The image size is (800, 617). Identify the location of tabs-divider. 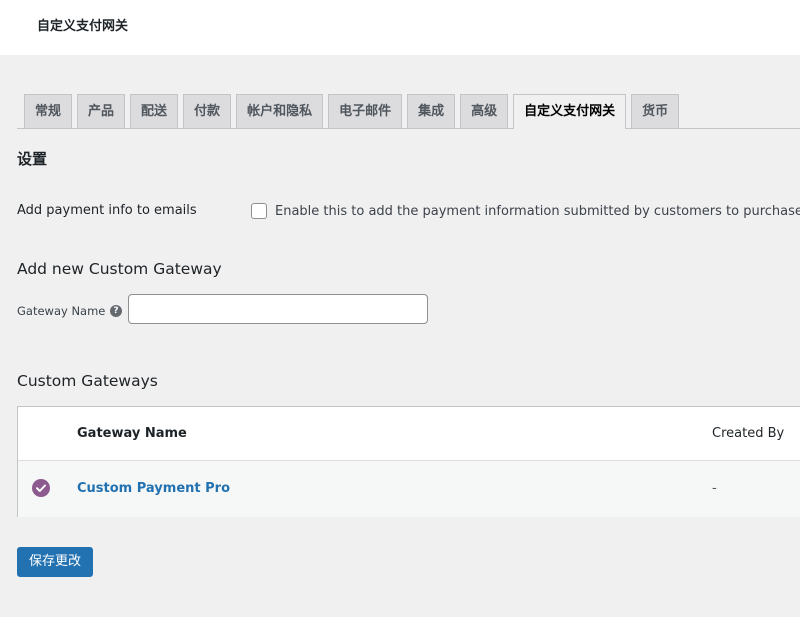
(408, 128).